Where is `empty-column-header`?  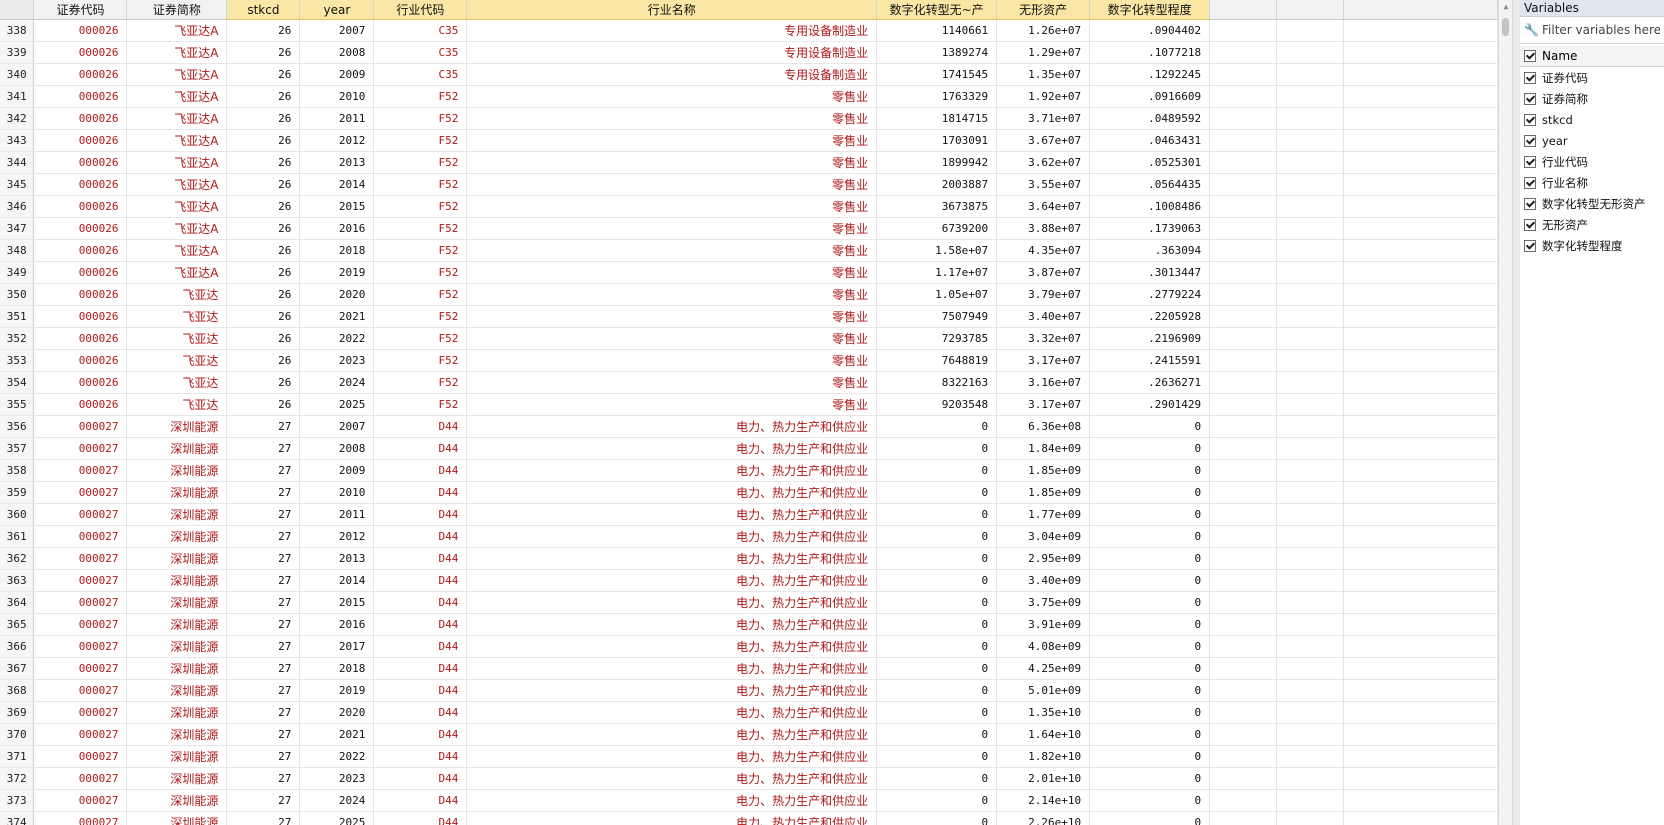
empty-column-header is located at coordinates (1310, 10).